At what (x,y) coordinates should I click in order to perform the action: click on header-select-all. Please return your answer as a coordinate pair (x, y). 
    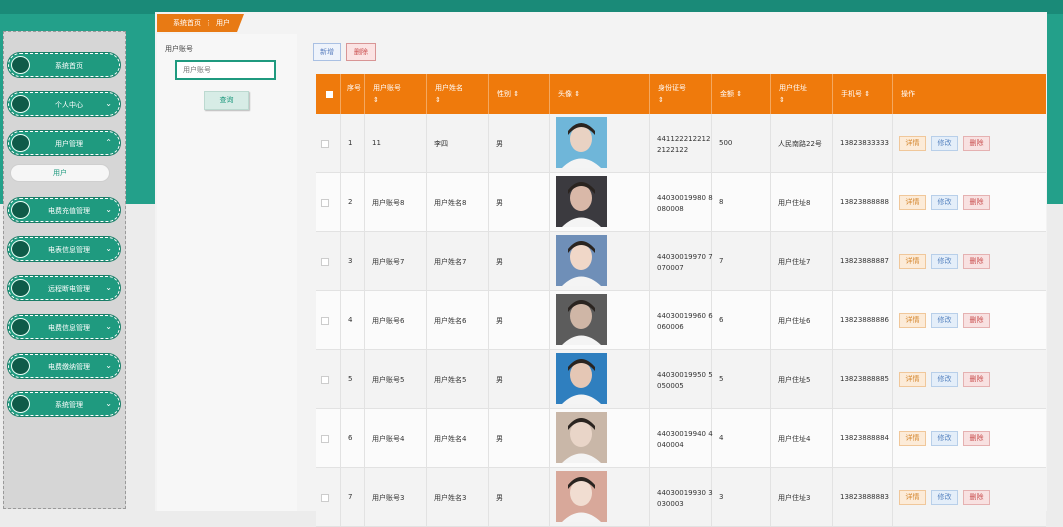
    Looking at the image, I should click on (328, 94).